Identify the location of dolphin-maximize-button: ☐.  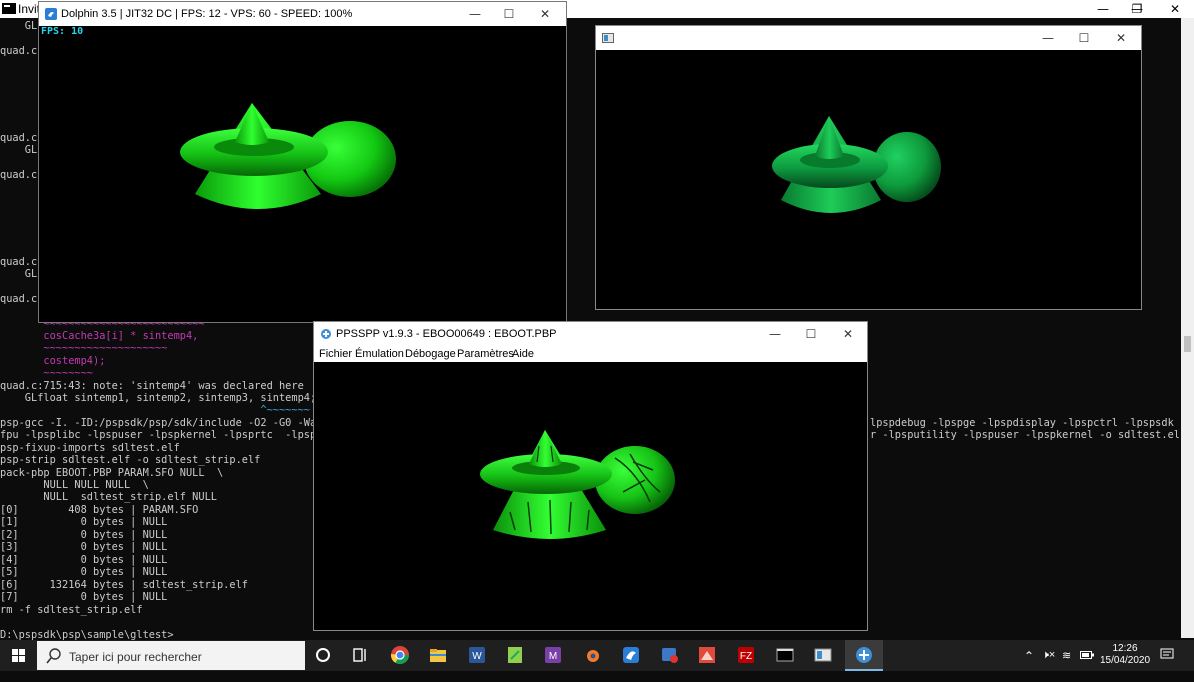
(509, 14).